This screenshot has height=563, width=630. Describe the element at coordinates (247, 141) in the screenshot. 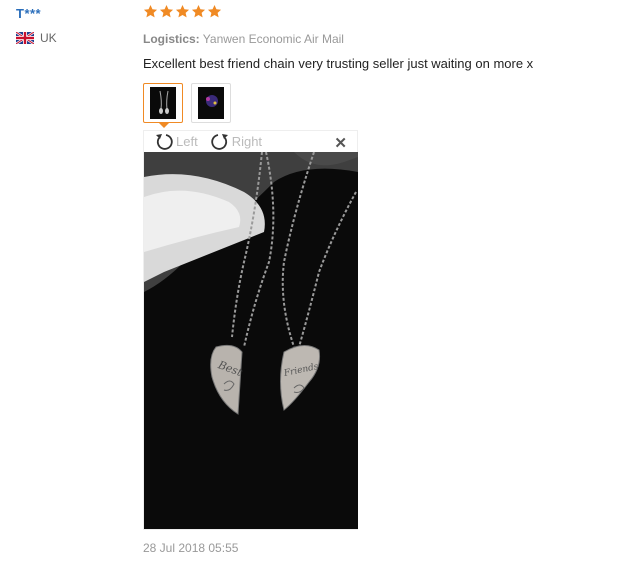

I see `rotate-right-label: Right` at that location.